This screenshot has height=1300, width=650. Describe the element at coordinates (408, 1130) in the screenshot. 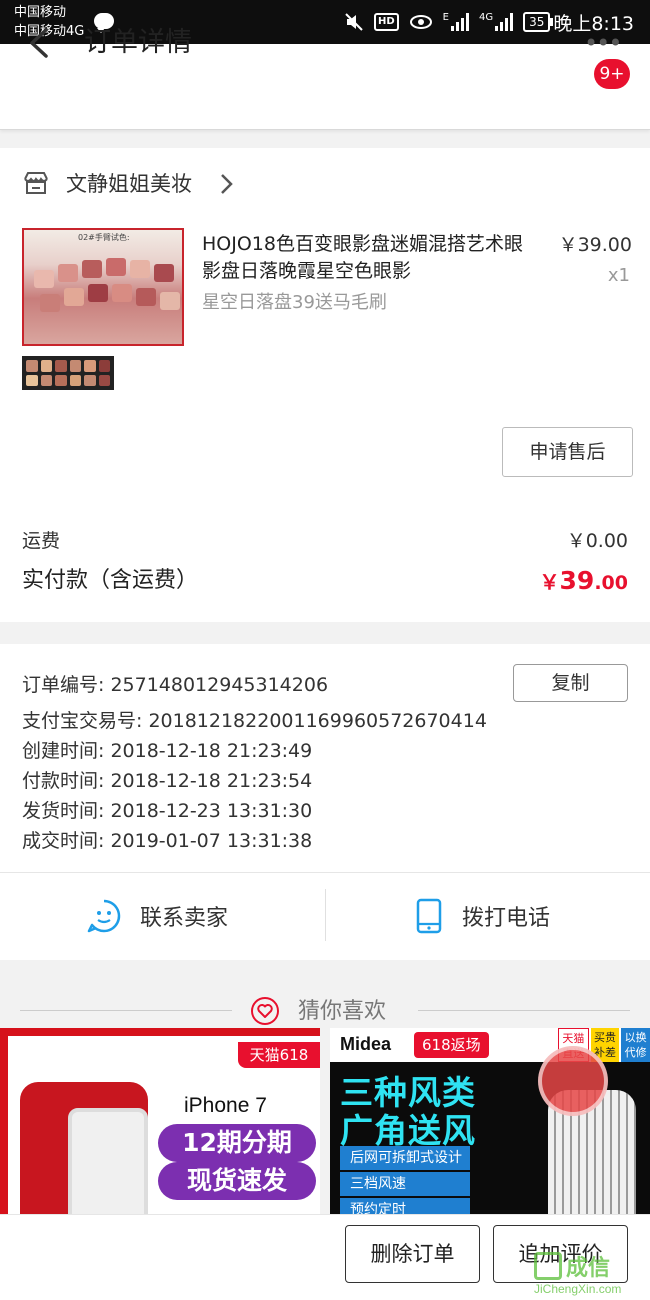

I see `ad-headline2: 广角送风` at that location.